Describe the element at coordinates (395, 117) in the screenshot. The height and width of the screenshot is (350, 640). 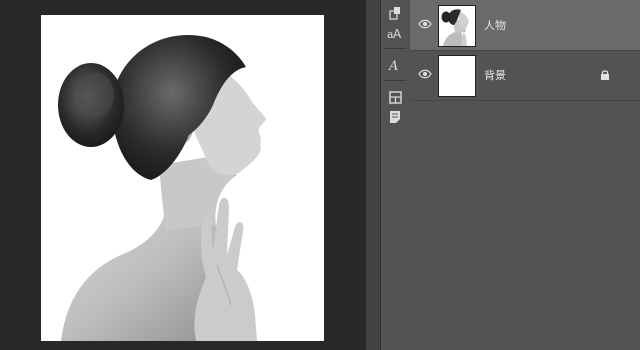
I see `notes-icon` at that location.